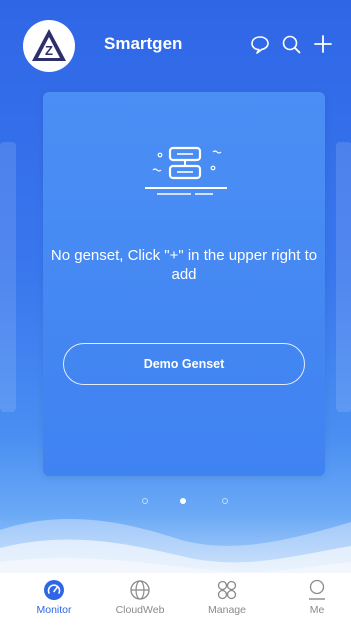  What do you see at coordinates (323, 44) in the screenshot?
I see `plus-icon` at bounding box center [323, 44].